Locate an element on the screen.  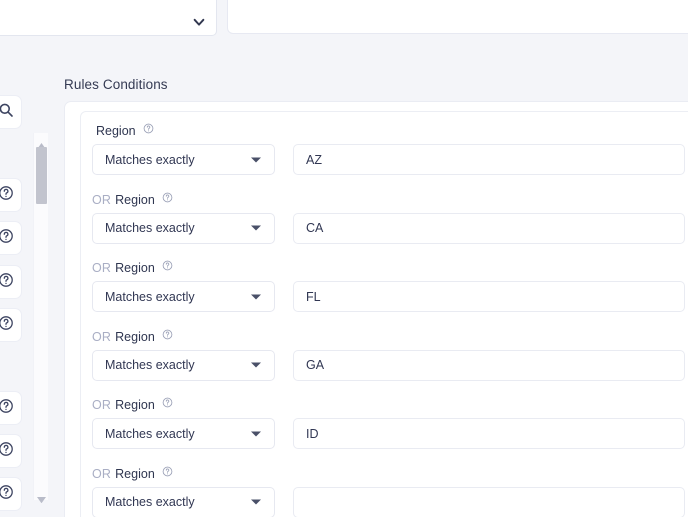
scrollbar-thumb is located at coordinates (41, 175).